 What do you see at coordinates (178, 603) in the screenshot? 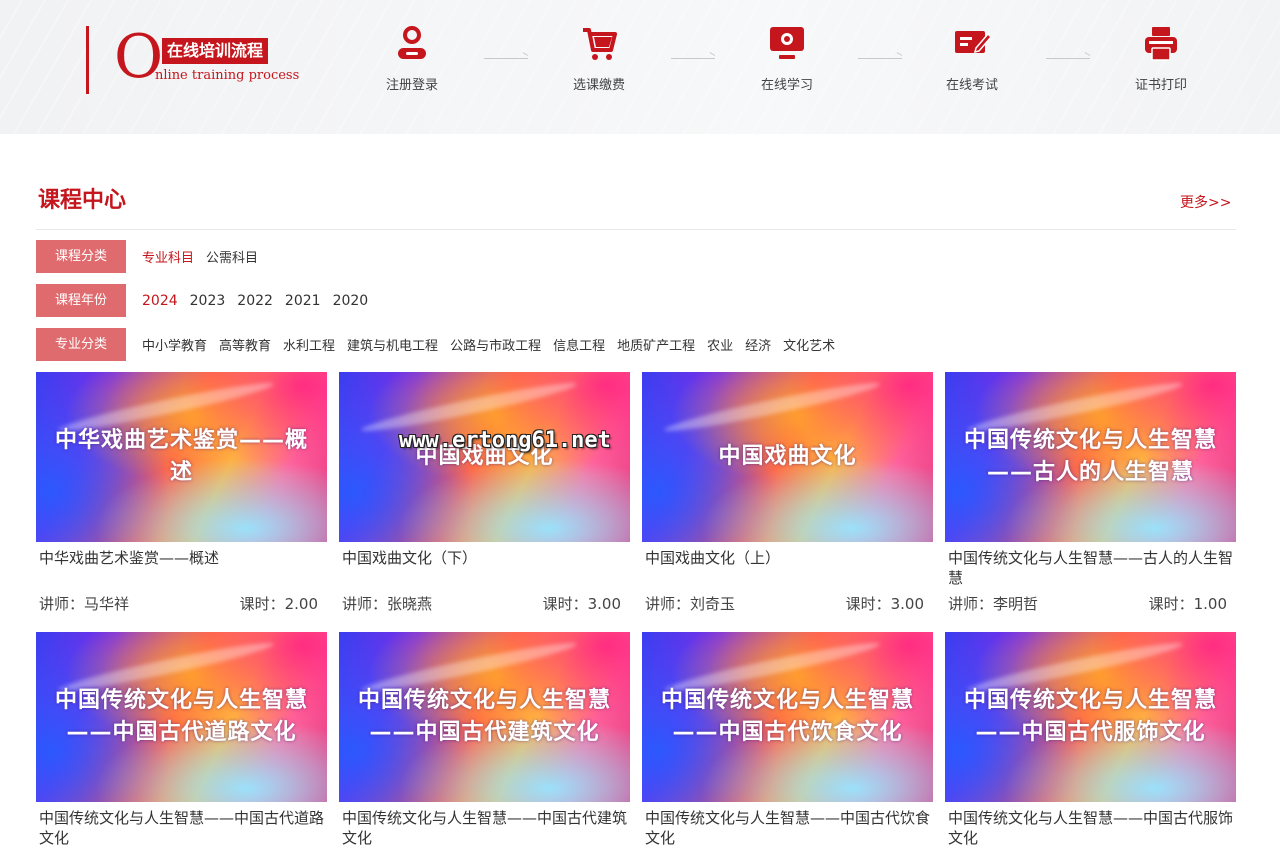
I see `course-meta: 讲师：马华祥 课时：2.00` at bounding box center [178, 603].